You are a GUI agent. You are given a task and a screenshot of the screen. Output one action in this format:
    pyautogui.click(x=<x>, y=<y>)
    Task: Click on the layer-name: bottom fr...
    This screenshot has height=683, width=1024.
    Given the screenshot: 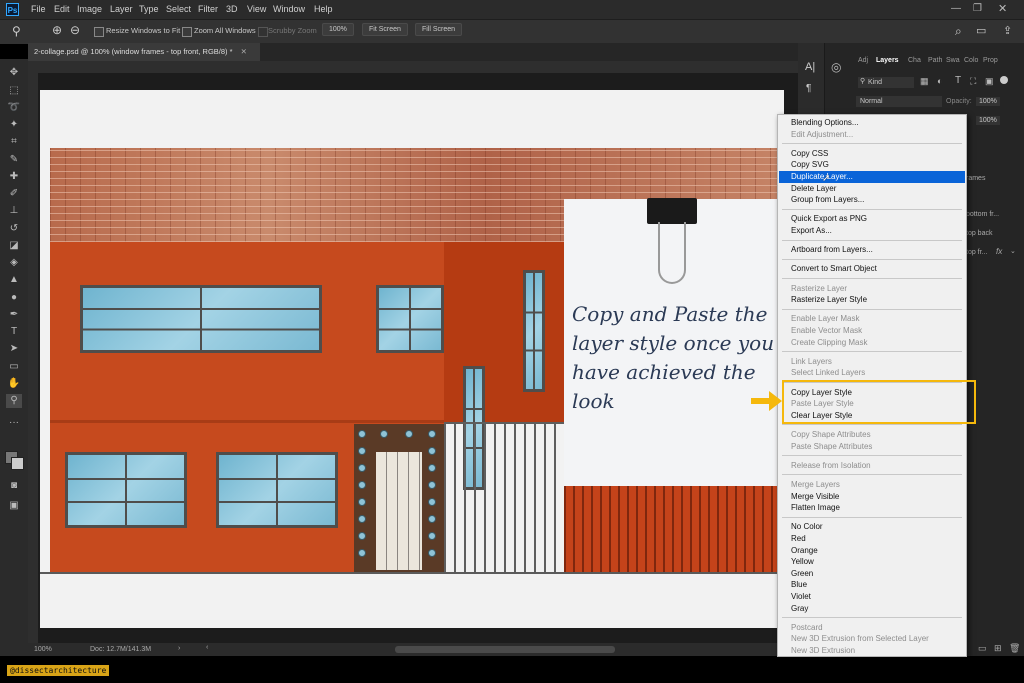 What is the action you would take?
    pyautogui.click(x=982, y=214)
    